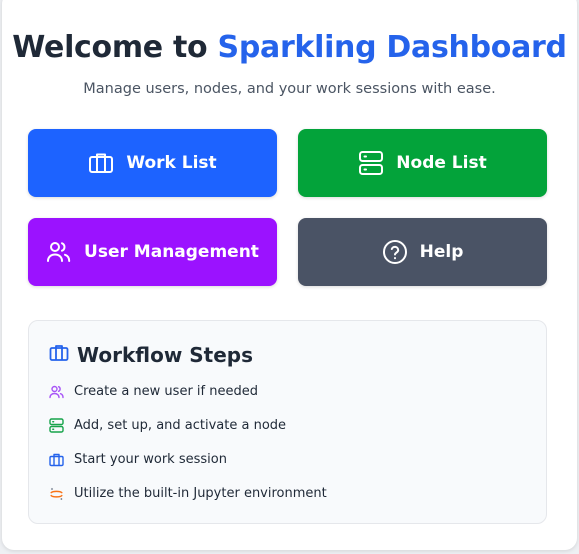 The image size is (579, 554). What do you see at coordinates (171, 252) in the screenshot?
I see `user-management-label: User Management` at bounding box center [171, 252].